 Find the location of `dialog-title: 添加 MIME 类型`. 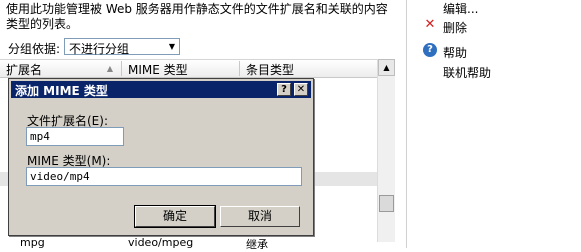

dialog-title: 添加 MIME 类型 is located at coordinates (61, 91).